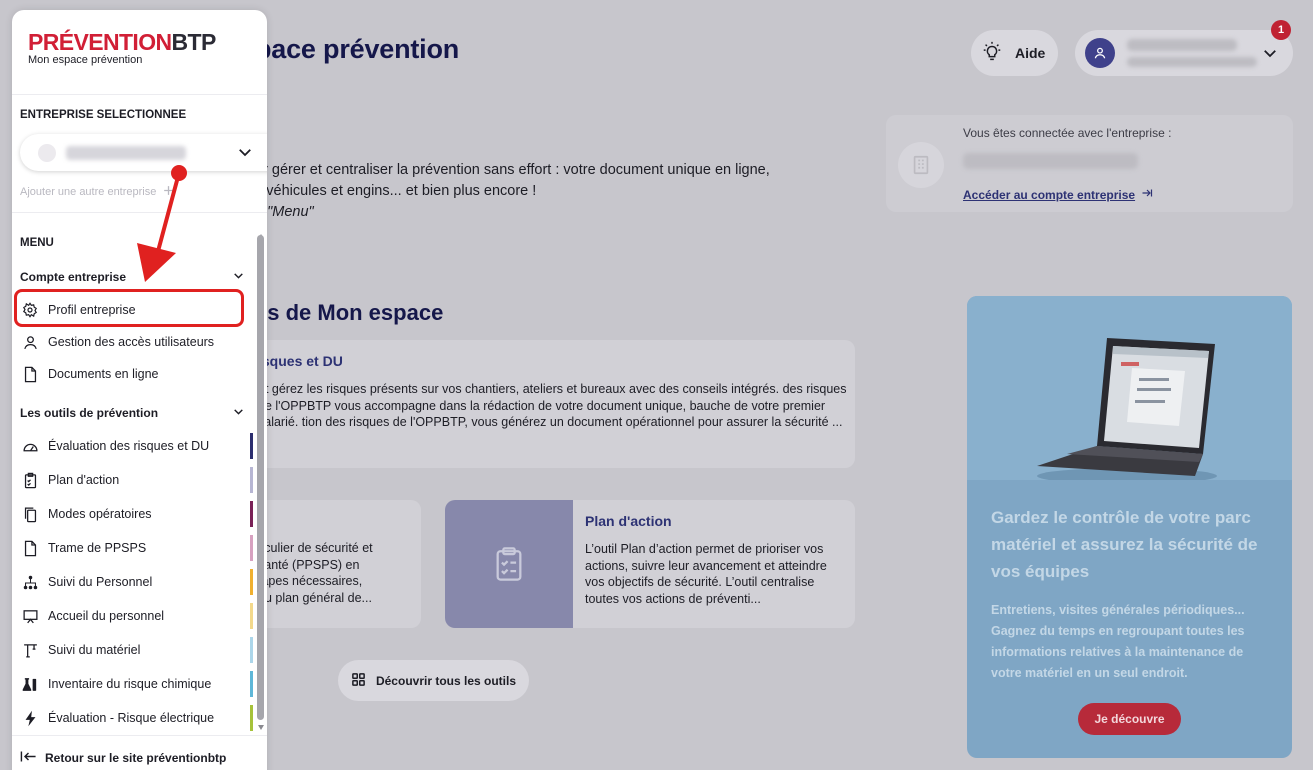  I want to click on menu-item-staff-welcome: Accueil du personnel, so click(136, 616).